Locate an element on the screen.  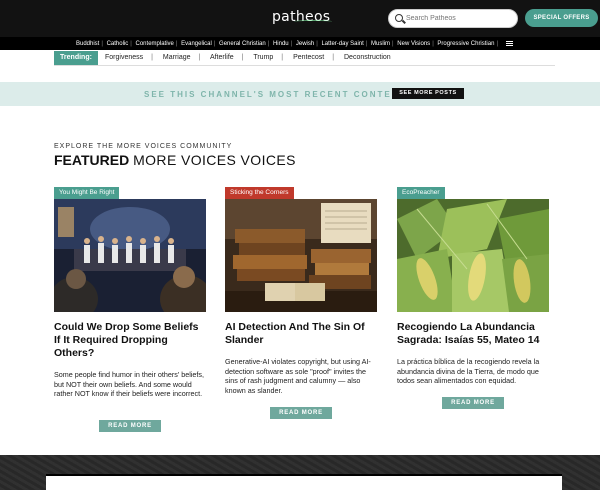
category-link: Buddhist is located at coordinates (87, 44).